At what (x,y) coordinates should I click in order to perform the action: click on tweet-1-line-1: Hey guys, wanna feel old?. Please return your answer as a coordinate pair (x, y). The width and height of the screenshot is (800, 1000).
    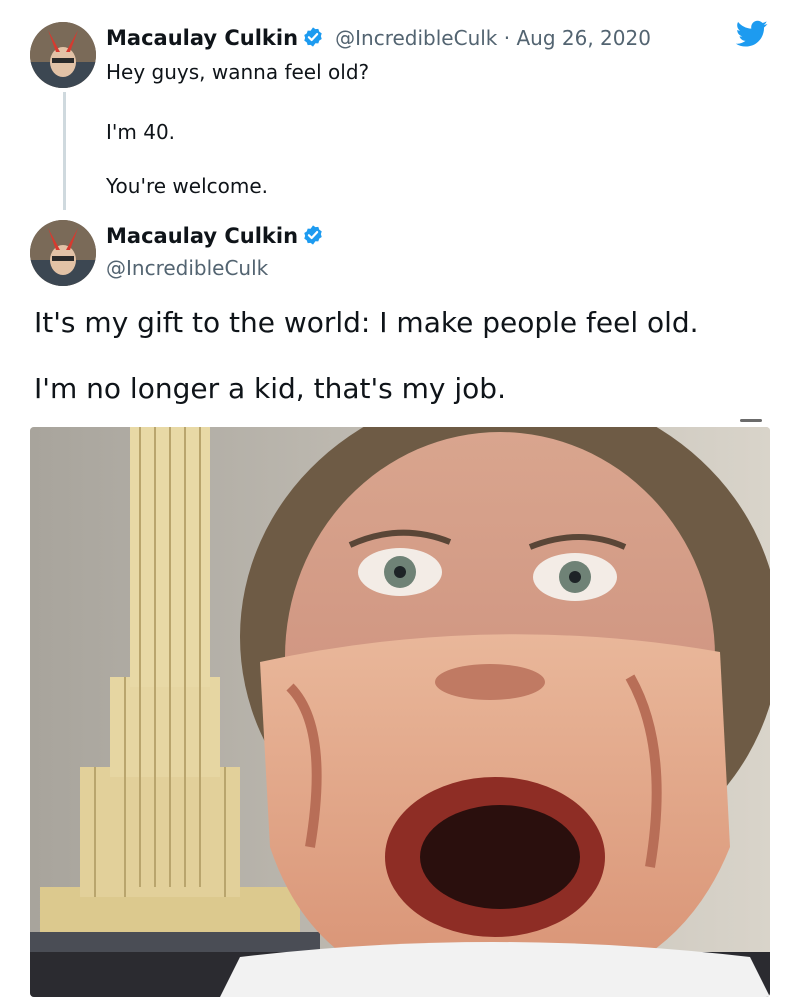
    Looking at the image, I should click on (238, 72).